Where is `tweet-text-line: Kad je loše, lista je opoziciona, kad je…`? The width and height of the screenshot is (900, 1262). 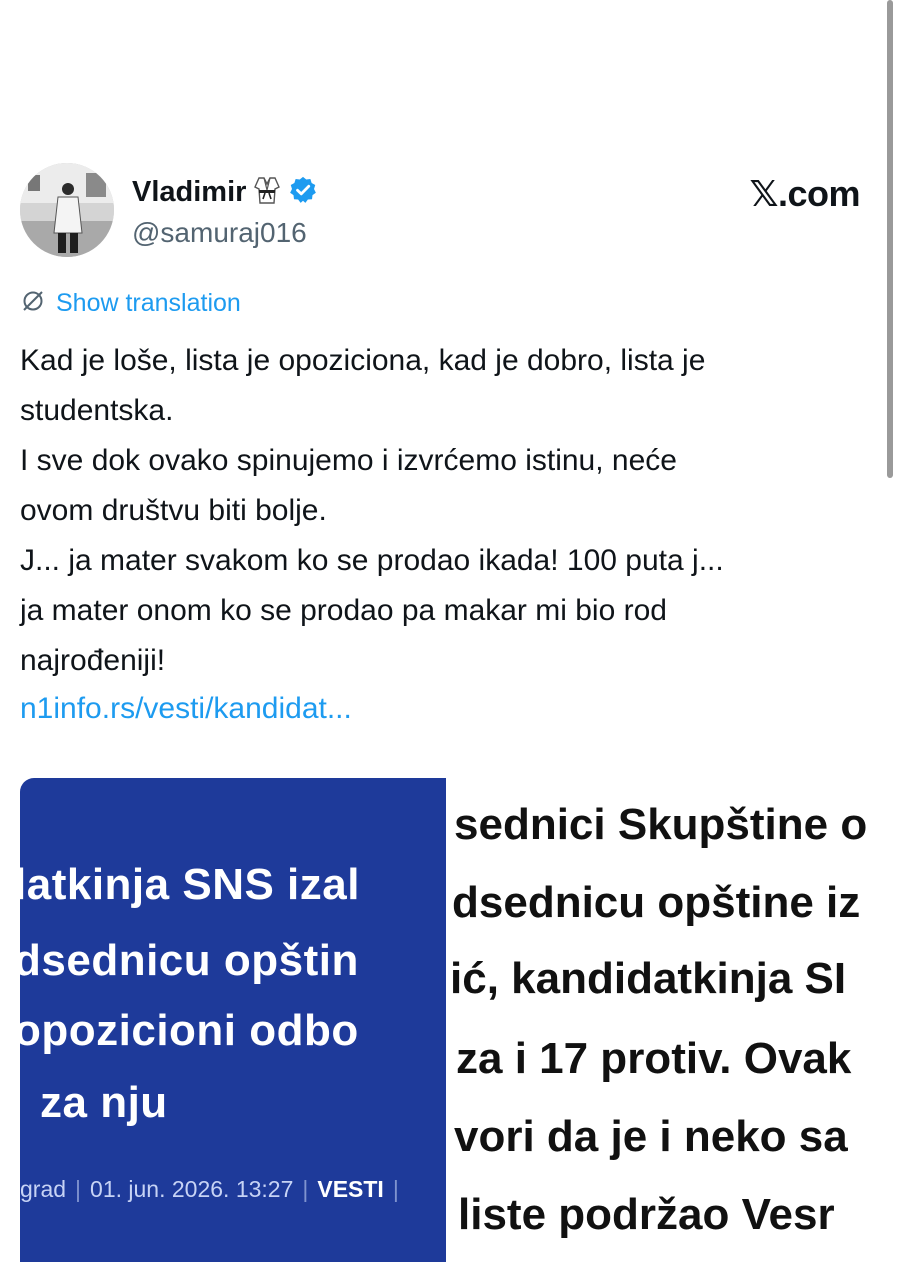 tweet-text-line: Kad je loše, lista je opoziciona, kad je… is located at coordinates (363, 360).